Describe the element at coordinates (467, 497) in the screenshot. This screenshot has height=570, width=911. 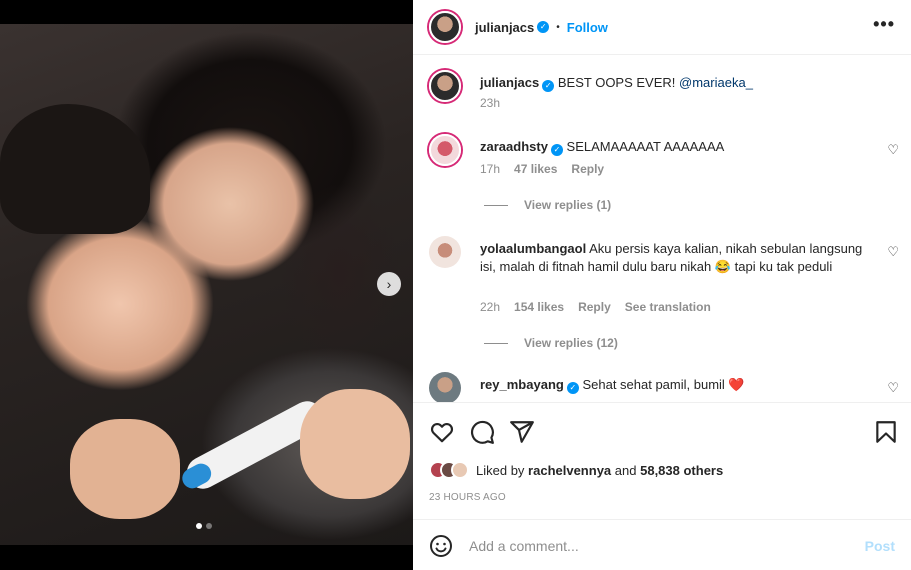
I see `post-timestamp: 23 HOURS AGO` at that location.